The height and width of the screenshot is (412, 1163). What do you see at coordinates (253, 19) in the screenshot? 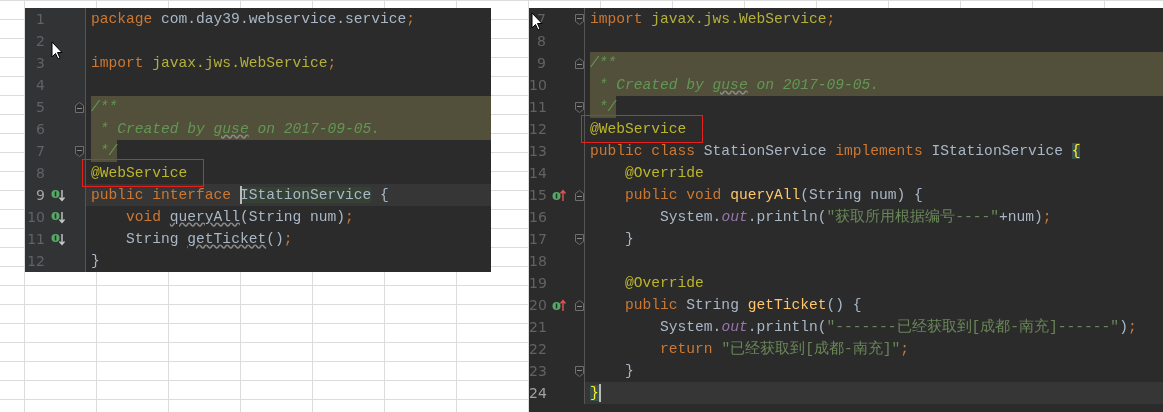
I see `code-line: package com.day39.webservice.service;` at bounding box center [253, 19].